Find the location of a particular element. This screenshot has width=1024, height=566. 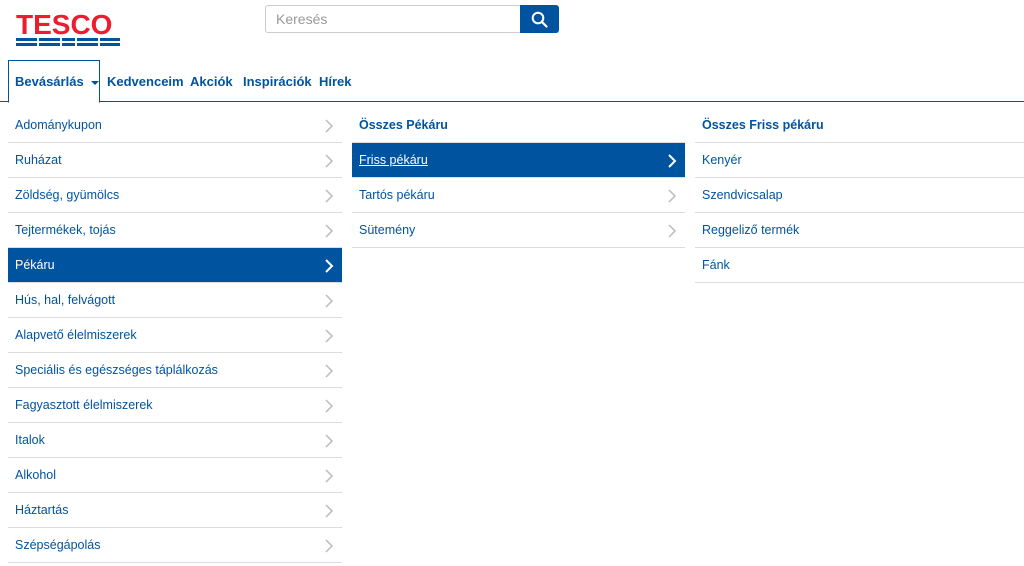

category-item: Szépségápolás is located at coordinates (175, 545).